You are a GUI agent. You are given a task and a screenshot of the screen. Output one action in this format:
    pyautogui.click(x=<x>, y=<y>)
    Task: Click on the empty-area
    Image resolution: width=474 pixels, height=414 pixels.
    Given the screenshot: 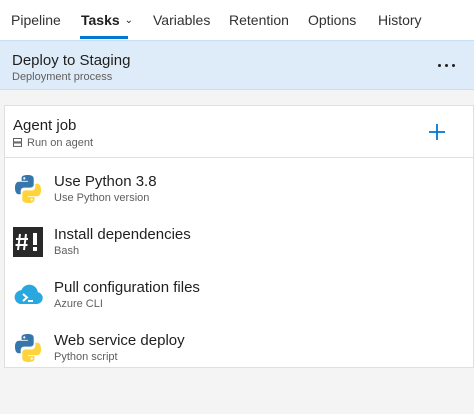 What is the action you would take?
    pyautogui.click(x=237, y=391)
    